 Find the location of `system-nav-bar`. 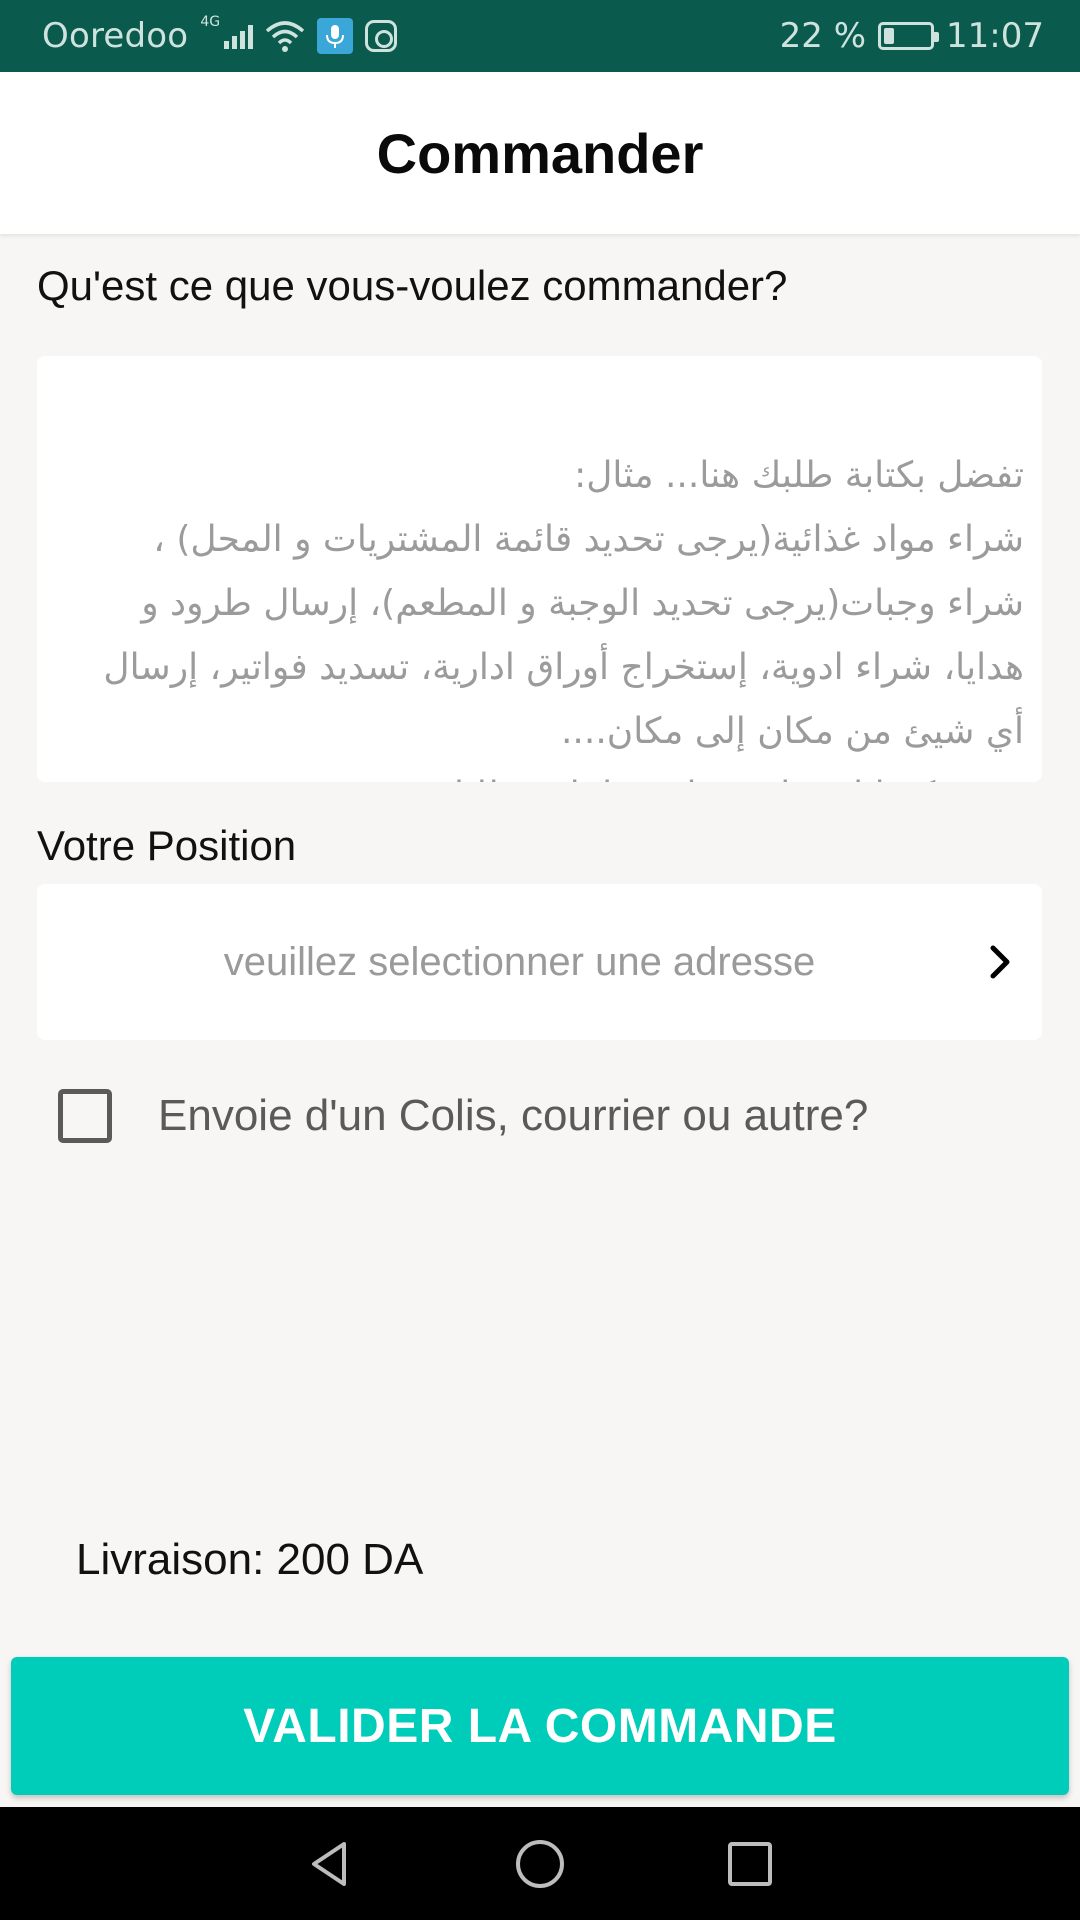

system-nav-bar is located at coordinates (540, 1863).